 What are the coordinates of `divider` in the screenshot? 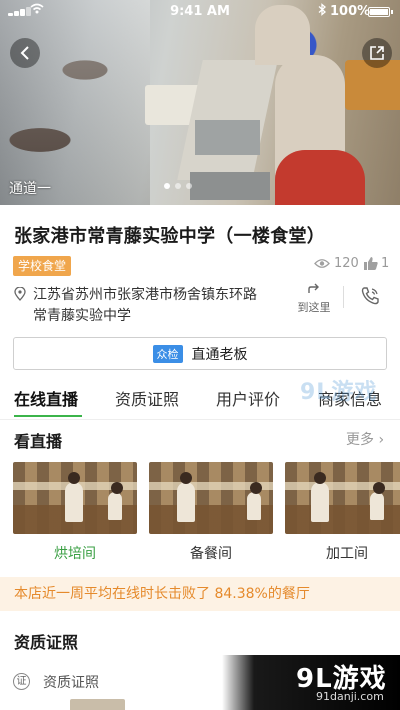 It's located at (343, 297).